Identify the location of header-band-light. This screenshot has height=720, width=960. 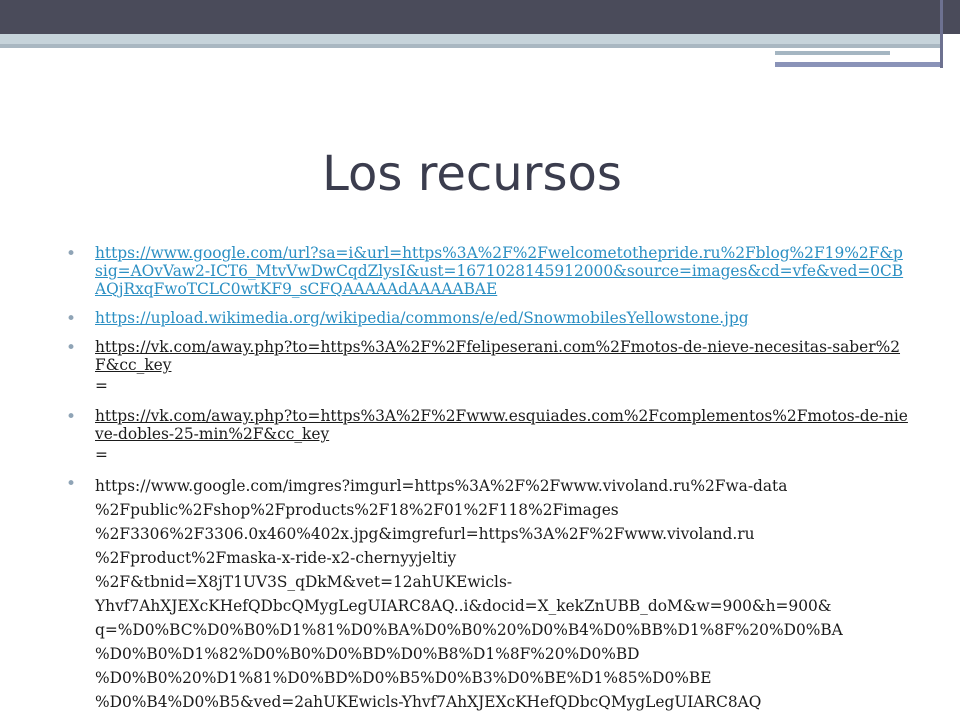
(470, 39).